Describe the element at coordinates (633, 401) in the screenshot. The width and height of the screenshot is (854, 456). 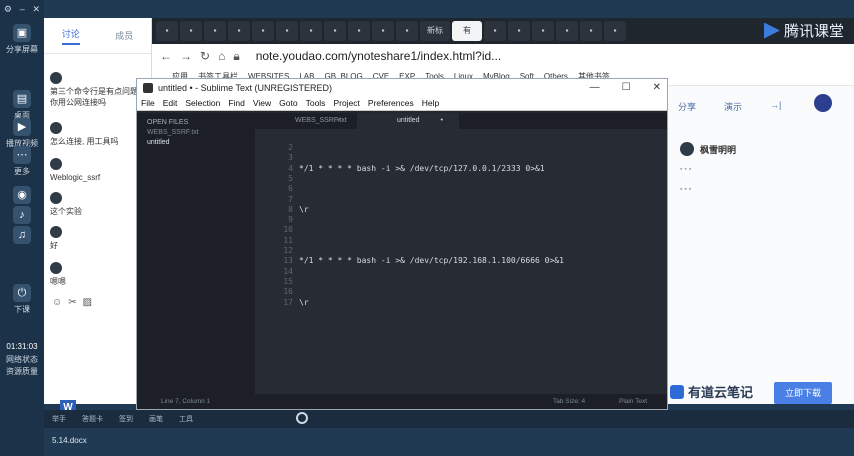
I see `syntax-mode: Plain Text` at that location.